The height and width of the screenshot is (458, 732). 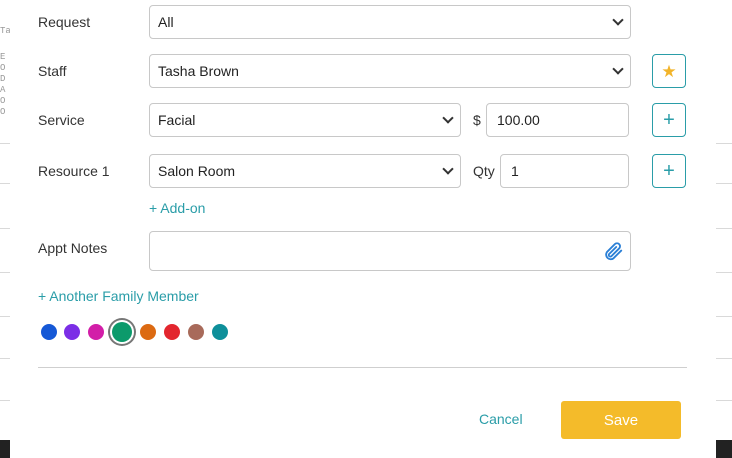 I want to click on resource-select-value: Salon Room, so click(x=197, y=171).